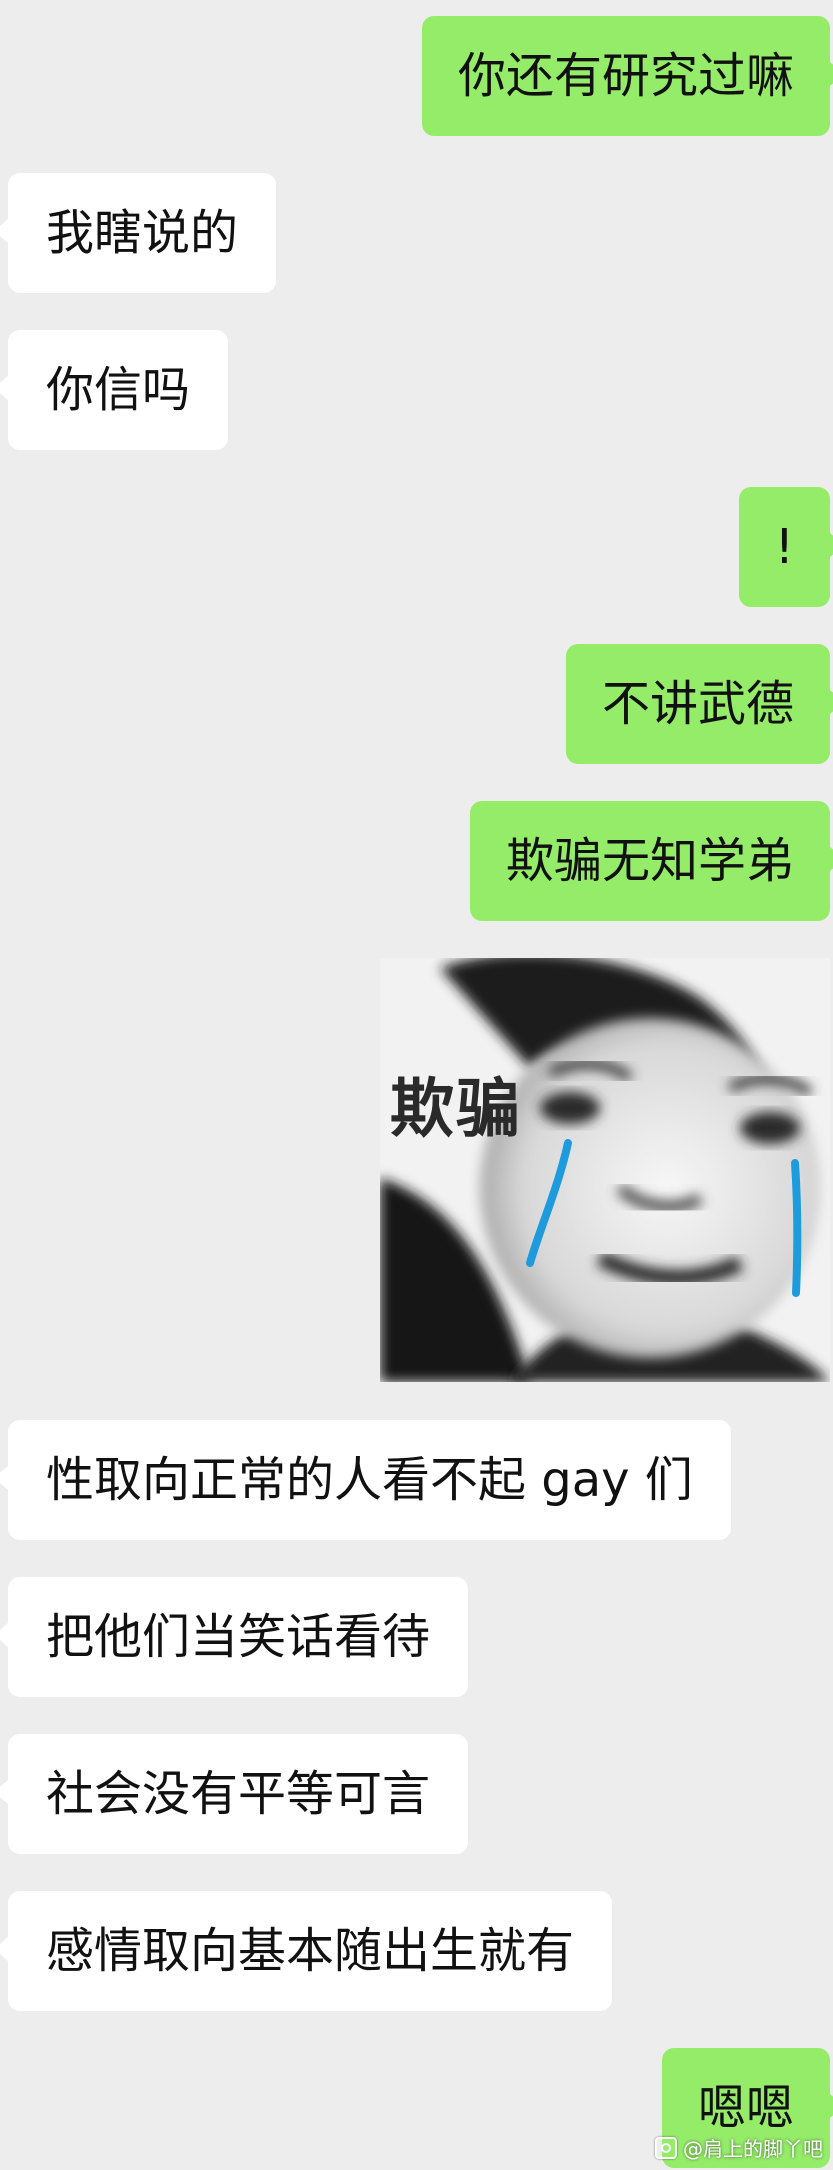 The height and width of the screenshot is (2170, 833). Describe the element at coordinates (365, 1480) in the screenshot. I see `message-incoming: 性取向正常的人看不起 gay 们` at that location.